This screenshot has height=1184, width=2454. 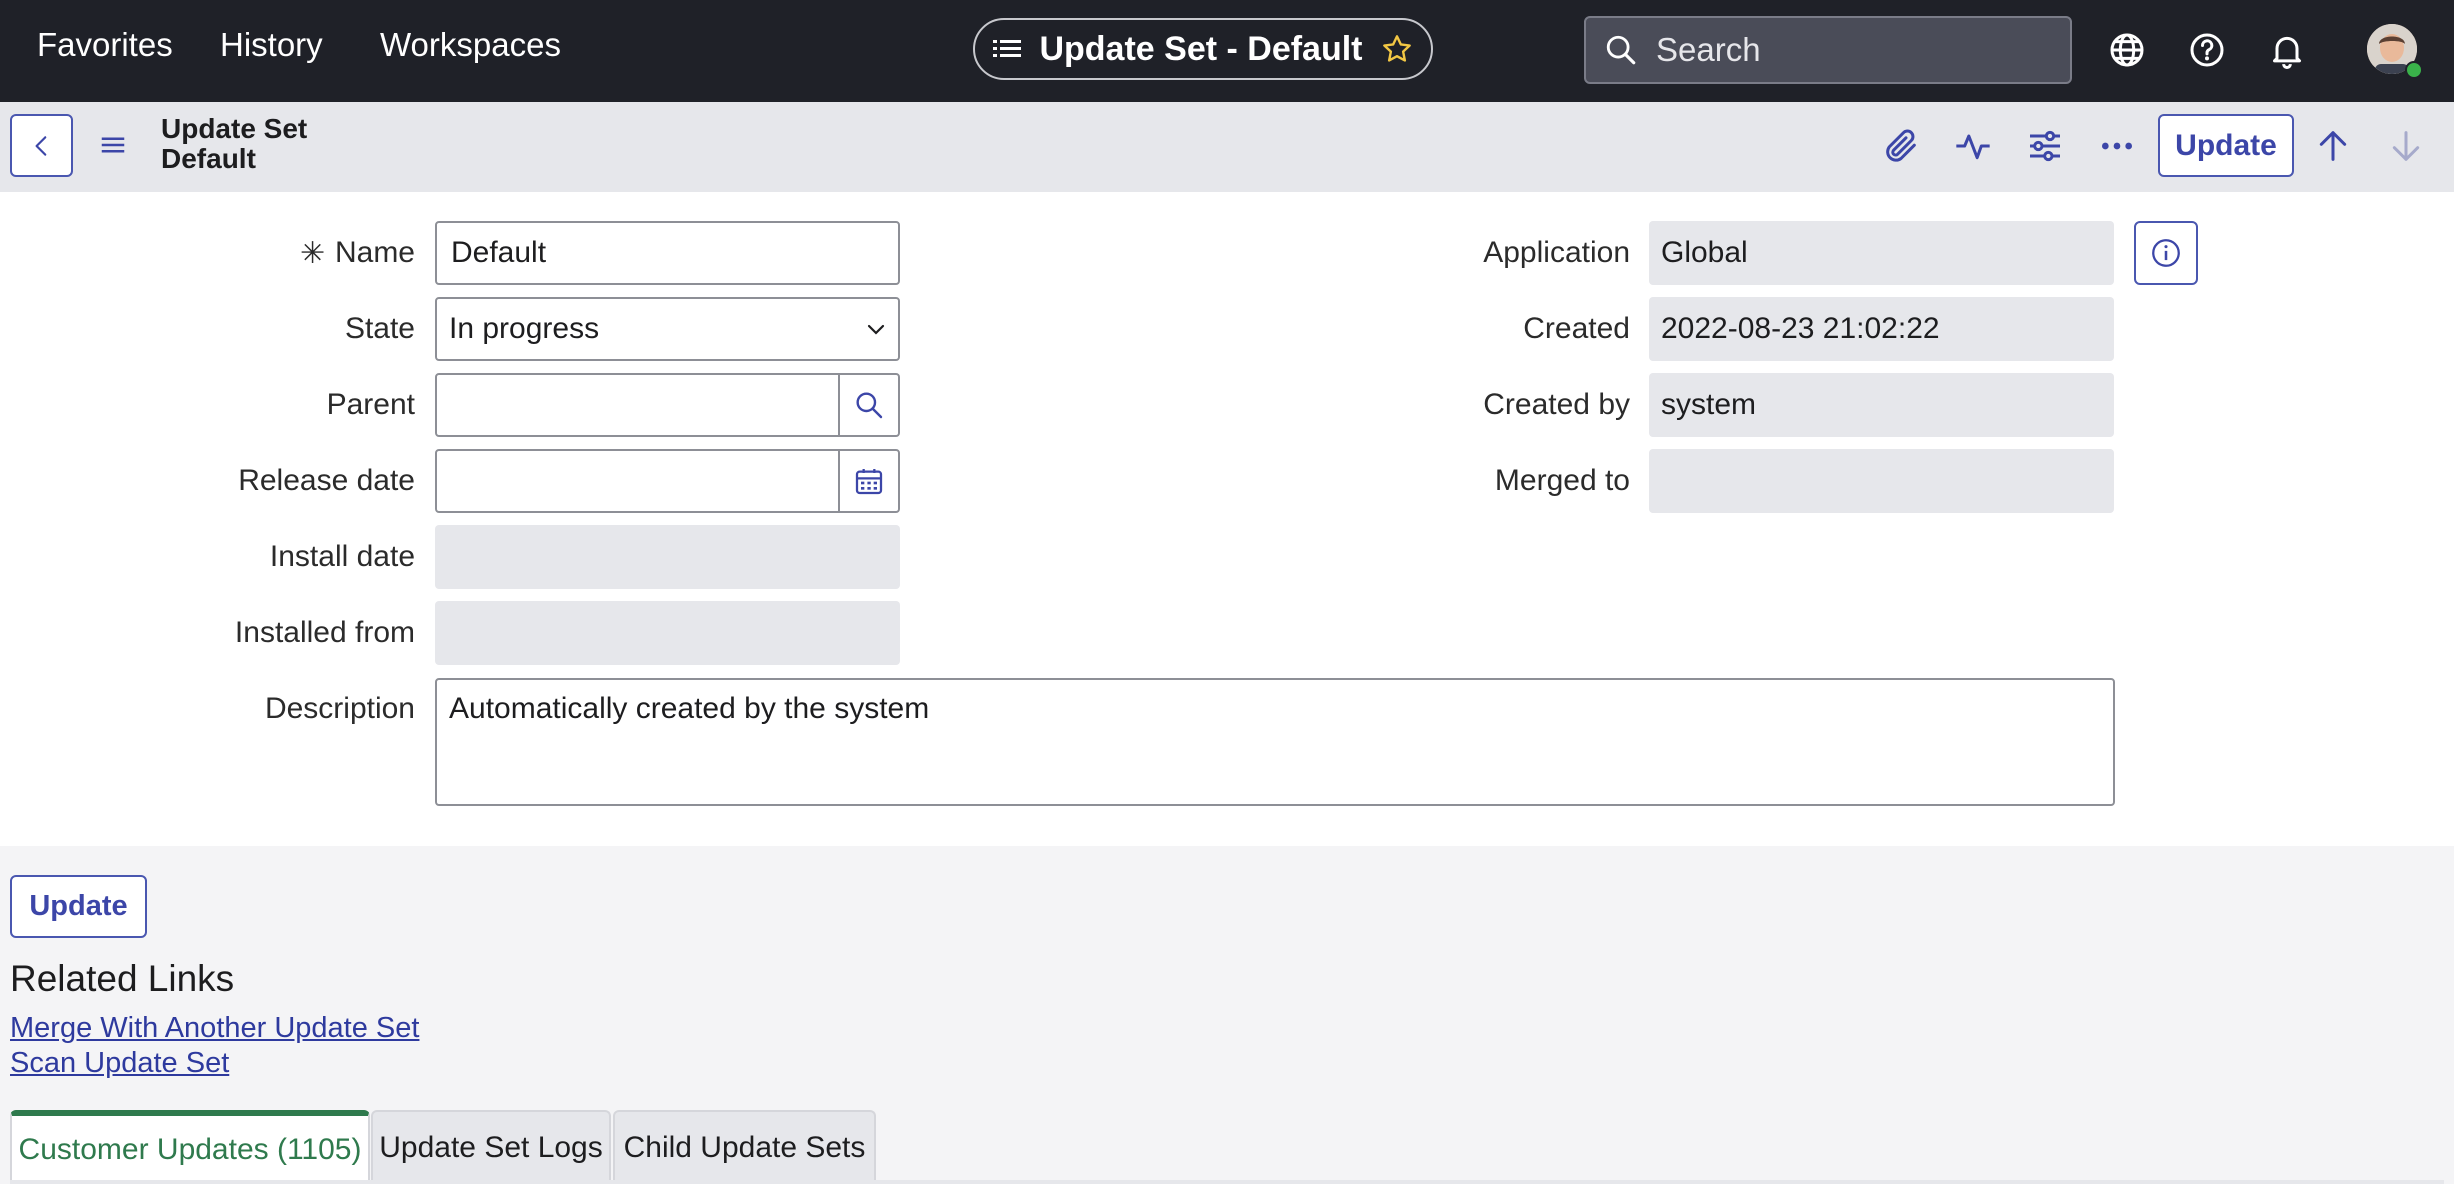 I want to click on release-date-picker-button, so click(x=869, y=481).